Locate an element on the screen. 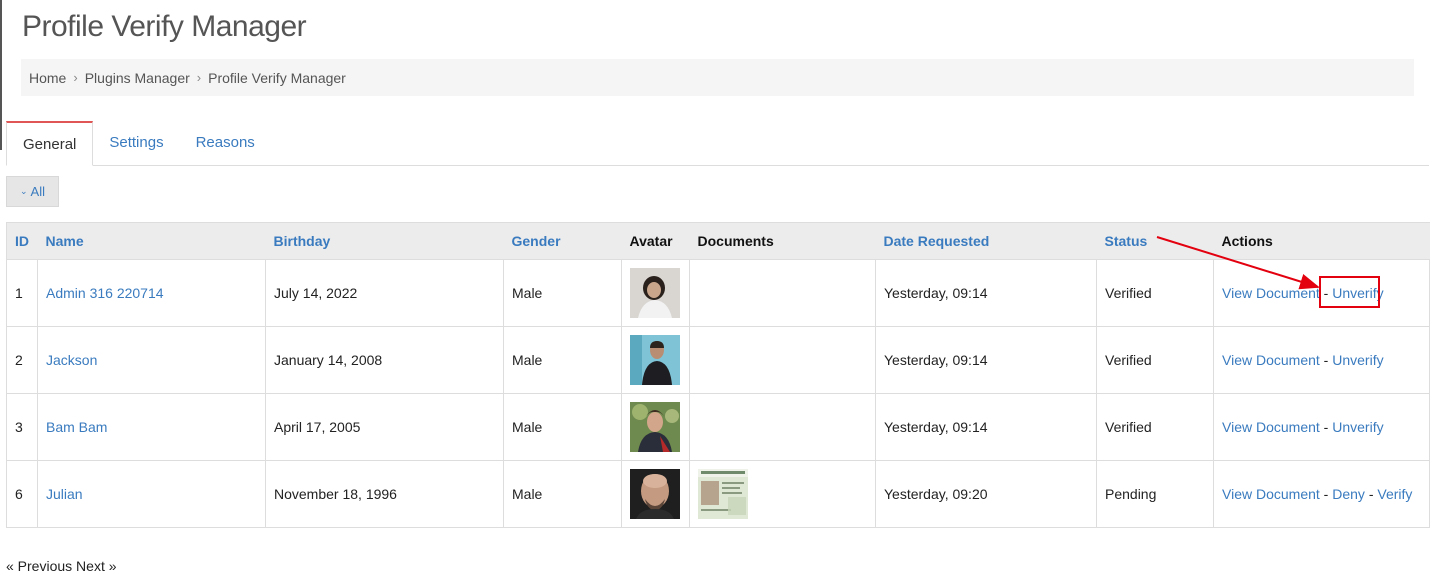 The height and width of the screenshot is (584, 1433). user-name-link: Admin 316 220714 is located at coordinates (105, 293).